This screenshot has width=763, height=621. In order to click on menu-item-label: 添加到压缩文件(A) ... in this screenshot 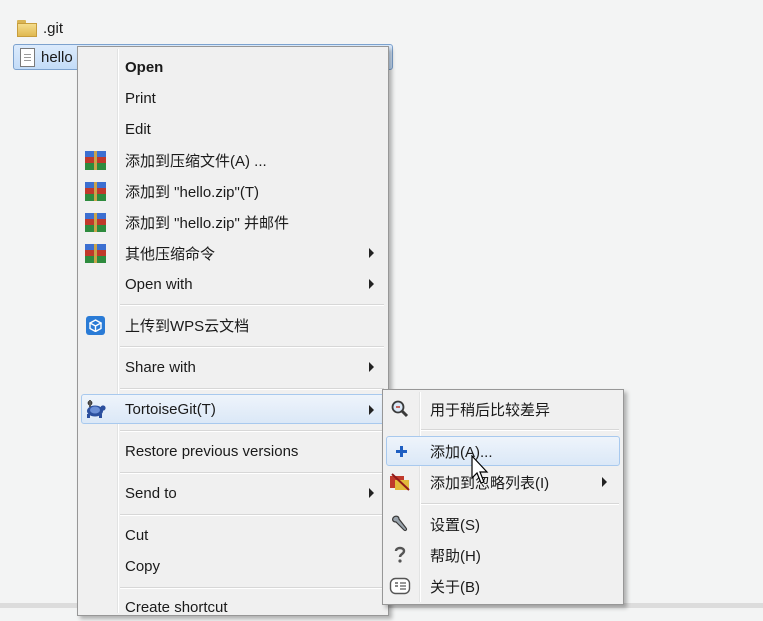, I will do `click(196, 161)`.